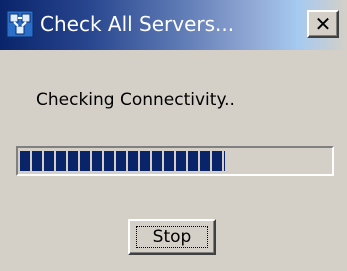 The image size is (347, 271). I want to click on progress-bar, so click(175, 161).